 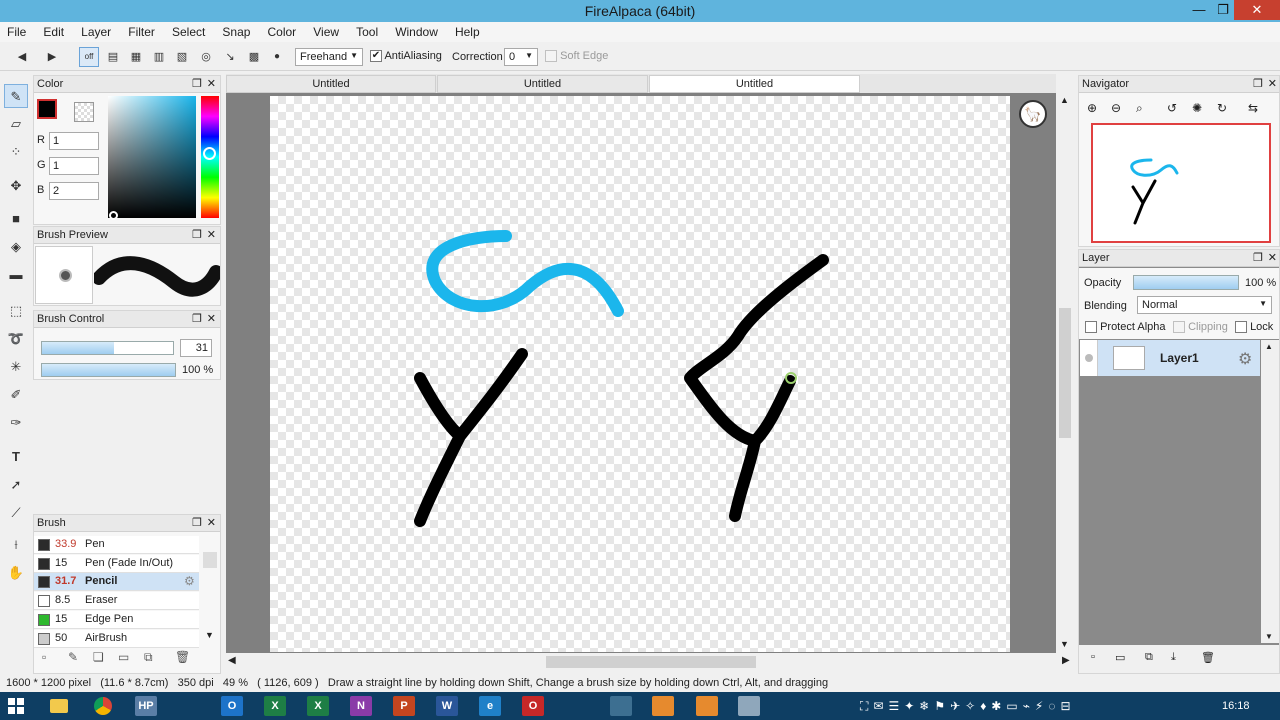 What do you see at coordinates (1181, 183) in the screenshot?
I see `navigator-preview` at bounding box center [1181, 183].